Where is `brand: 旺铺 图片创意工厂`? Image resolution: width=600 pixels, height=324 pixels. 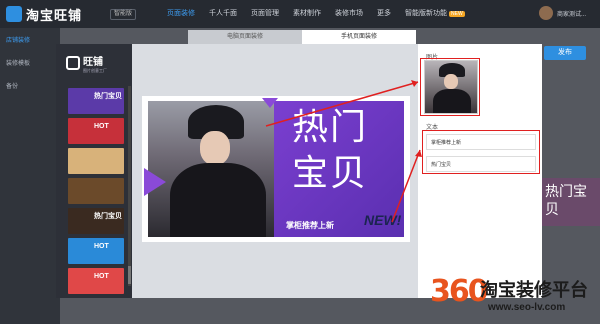 brand: 旺铺 图片创意工厂 is located at coordinates (96, 63).